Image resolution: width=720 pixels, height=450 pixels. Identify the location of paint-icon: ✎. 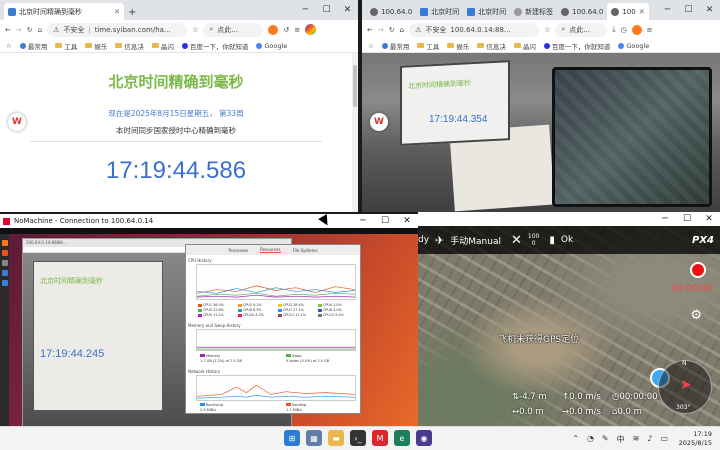
(605, 439).